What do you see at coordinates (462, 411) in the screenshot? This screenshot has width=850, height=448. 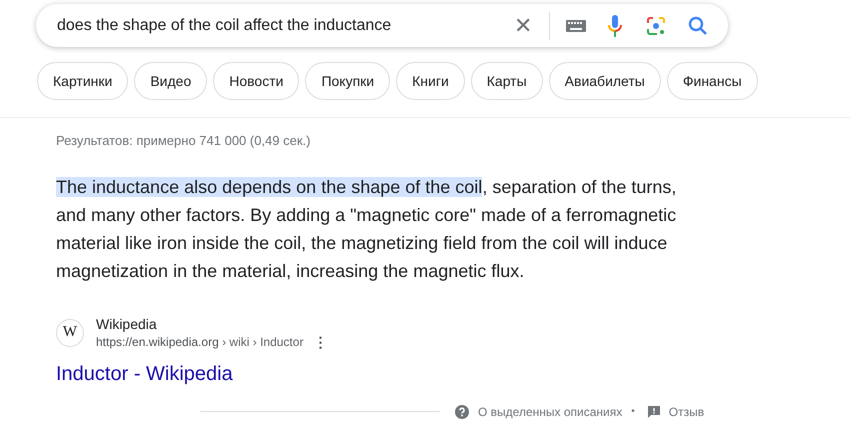 I see `help-icon` at bounding box center [462, 411].